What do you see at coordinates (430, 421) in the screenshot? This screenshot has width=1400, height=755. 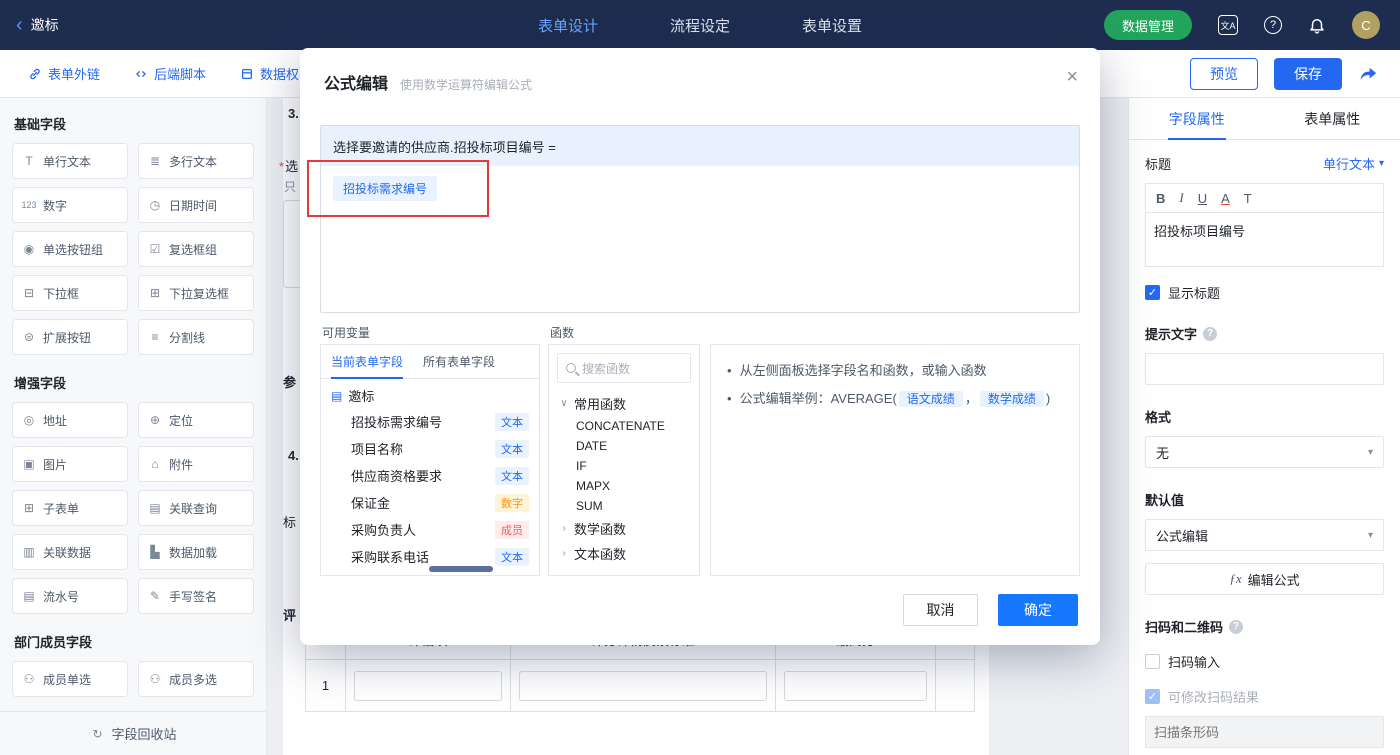 I see `variable-item: 招投标需求编号 文本` at bounding box center [430, 421].